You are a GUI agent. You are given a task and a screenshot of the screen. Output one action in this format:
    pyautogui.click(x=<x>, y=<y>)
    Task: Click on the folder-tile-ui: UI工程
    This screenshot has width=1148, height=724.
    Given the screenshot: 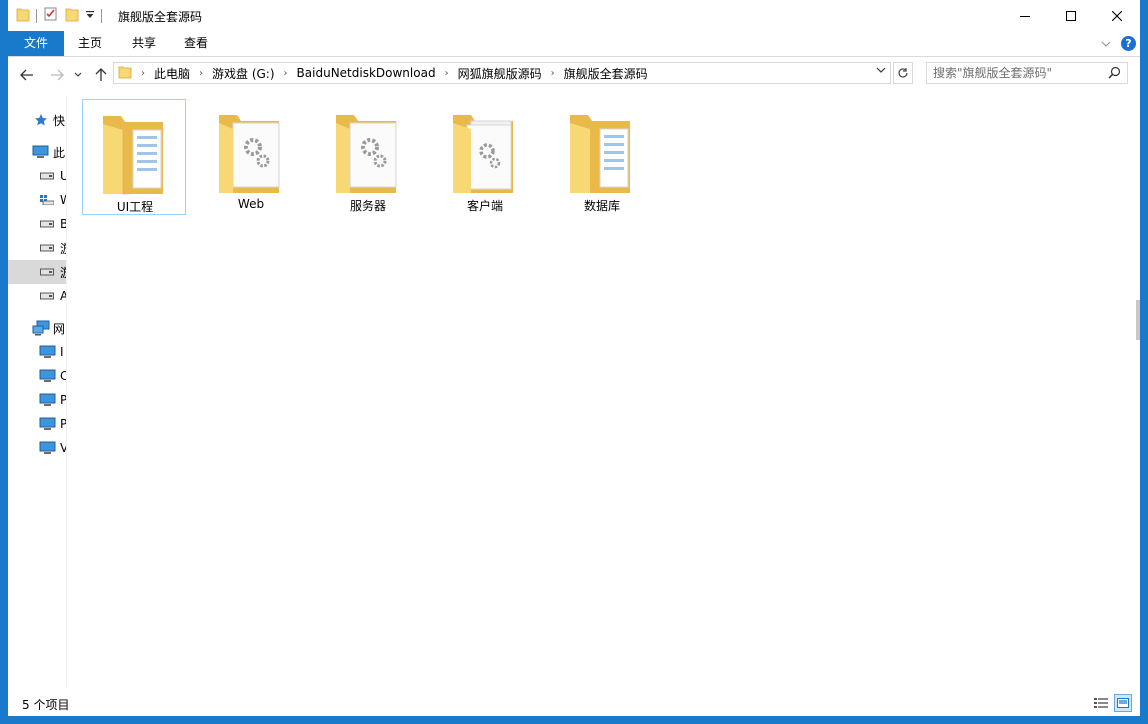 What is the action you would take?
    pyautogui.click(x=134, y=157)
    